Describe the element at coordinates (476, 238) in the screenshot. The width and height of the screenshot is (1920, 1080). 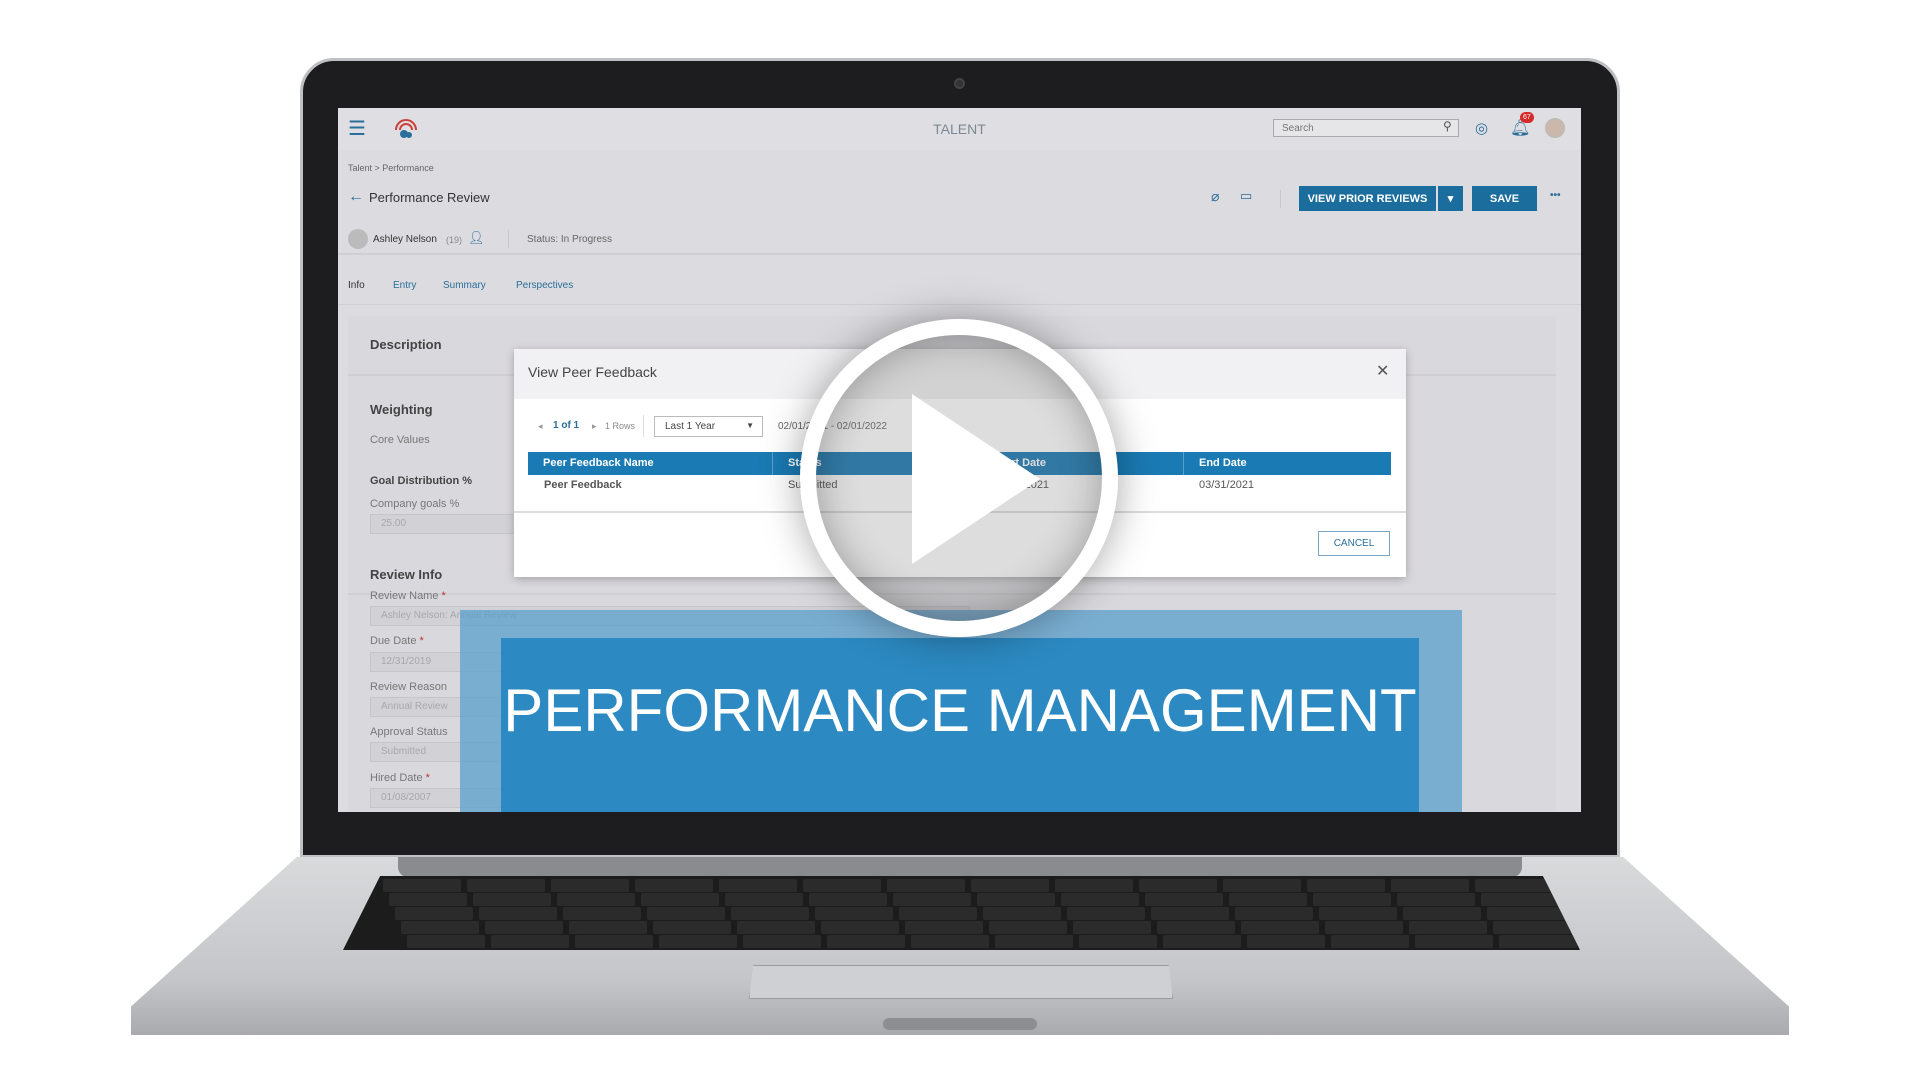
I see `user-edit-icon: 👤︎` at that location.